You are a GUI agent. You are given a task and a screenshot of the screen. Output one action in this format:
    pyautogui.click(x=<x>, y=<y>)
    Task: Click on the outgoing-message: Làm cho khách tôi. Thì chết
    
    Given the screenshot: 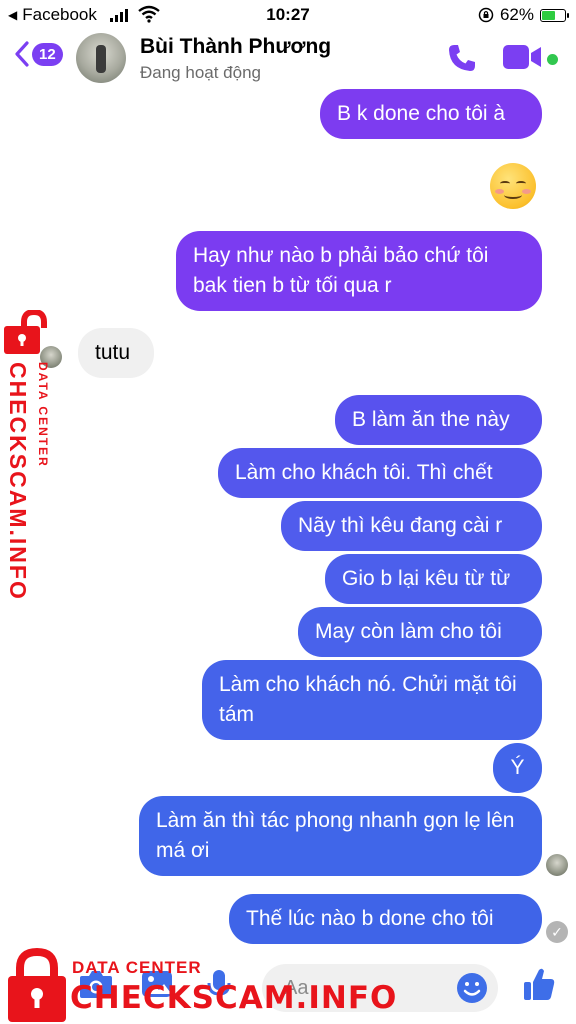 What is the action you would take?
    pyautogui.click(x=380, y=473)
    